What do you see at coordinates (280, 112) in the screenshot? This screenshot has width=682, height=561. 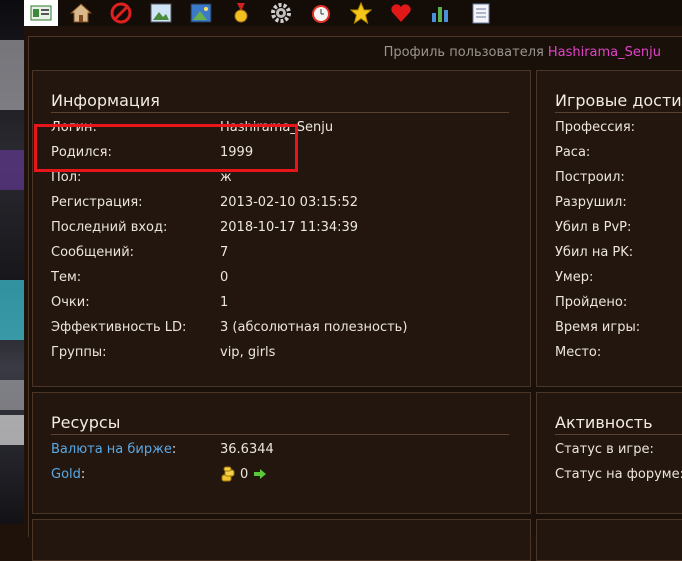 I see `info-panel-divider` at bounding box center [280, 112].